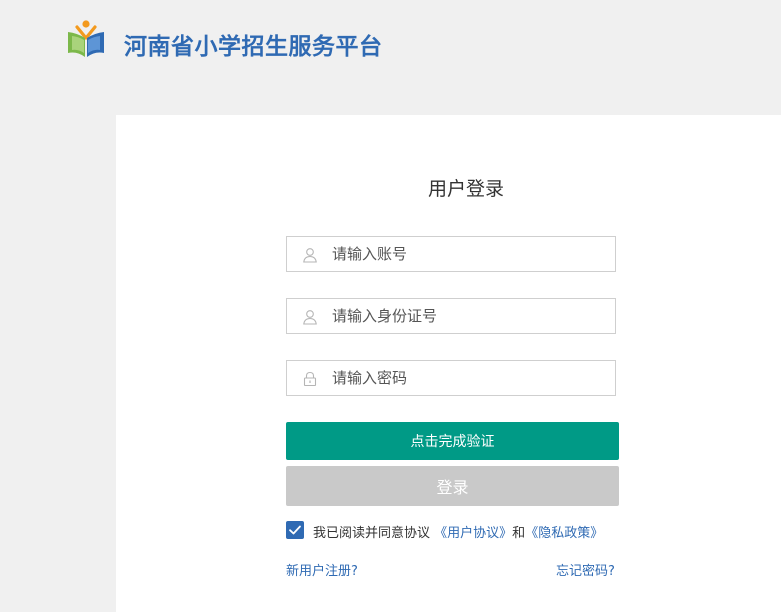  I want to click on check-icon, so click(295, 530).